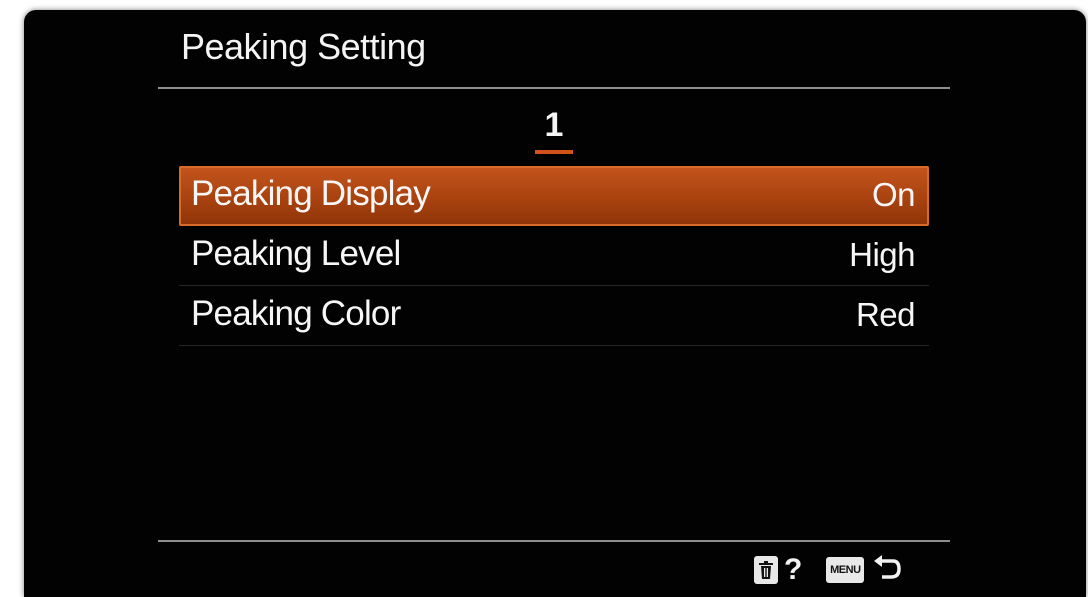  Describe the element at coordinates (882, 254) in the screenshot. I see `menu-item-value: High` at that location.